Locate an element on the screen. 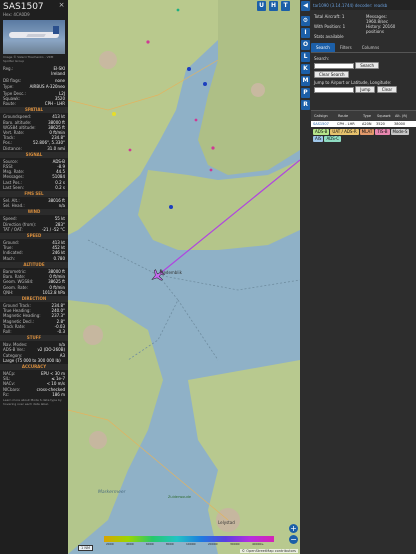 This screenshot has width=416, height=554. scale-label-6: 30000 is located at coordinates (235, 544).